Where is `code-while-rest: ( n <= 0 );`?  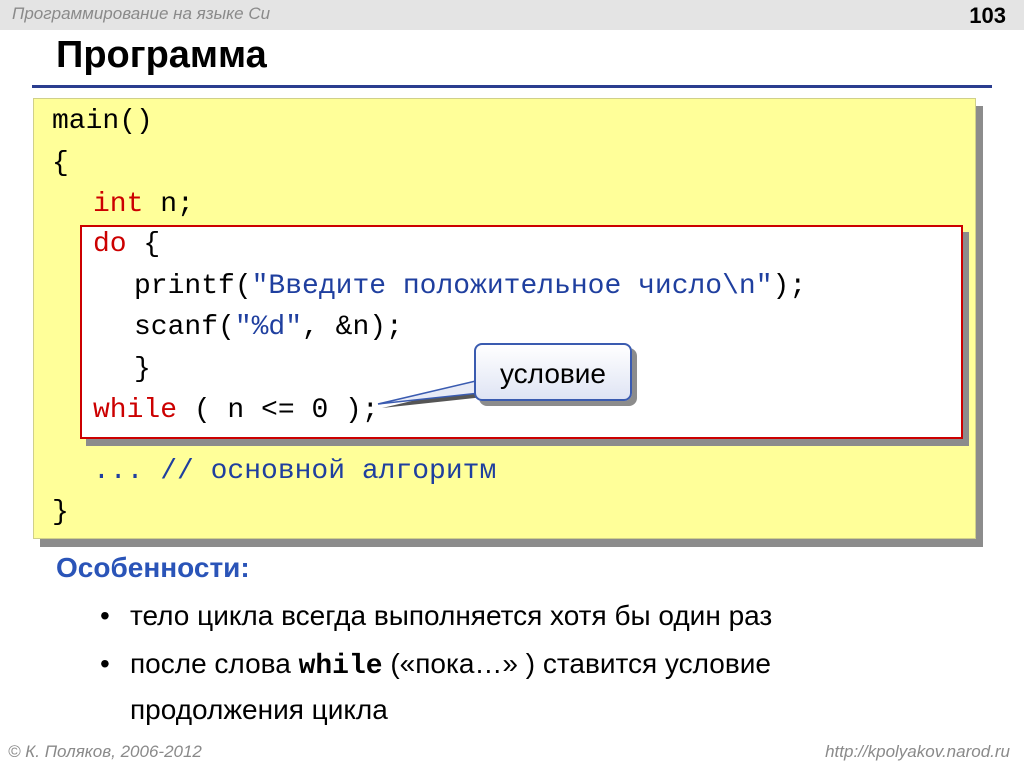 code-while-rest: ( n <= 0 ); is located at coordinates (278, 410).